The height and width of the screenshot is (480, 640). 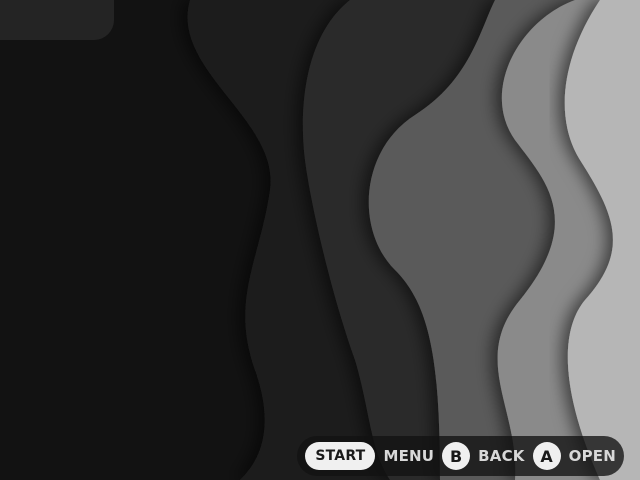 I want to click on hint-start-menu: START MENU, so click(x=369, y=456).